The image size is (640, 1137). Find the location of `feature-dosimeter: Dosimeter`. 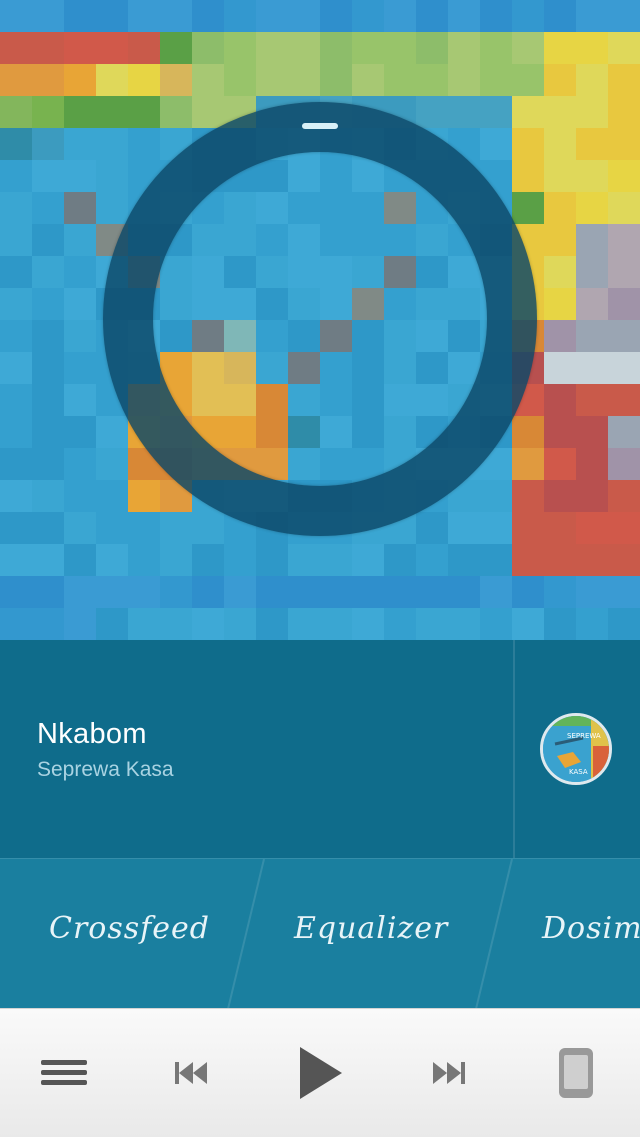

feature-dosimeter: Dosimeter is located at coordinates (591, 928).